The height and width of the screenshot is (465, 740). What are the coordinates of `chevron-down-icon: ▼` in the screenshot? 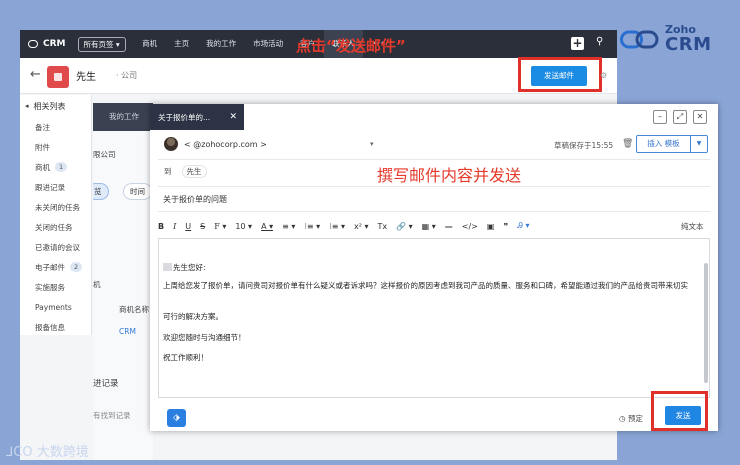 It's located at (699, 144).